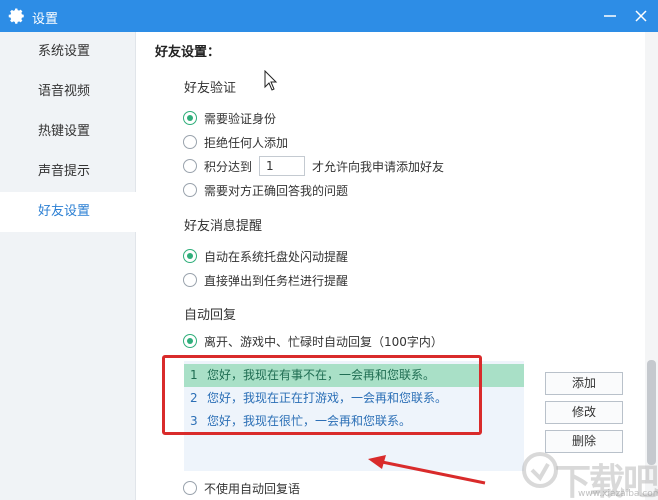 Image resolution: width=658 pixels, height=500 pixels. Describe the element at coordinates (276, 280) in the screenshot. I see `radio-label: 直接弹出到任务栏进行提醒` at that location.